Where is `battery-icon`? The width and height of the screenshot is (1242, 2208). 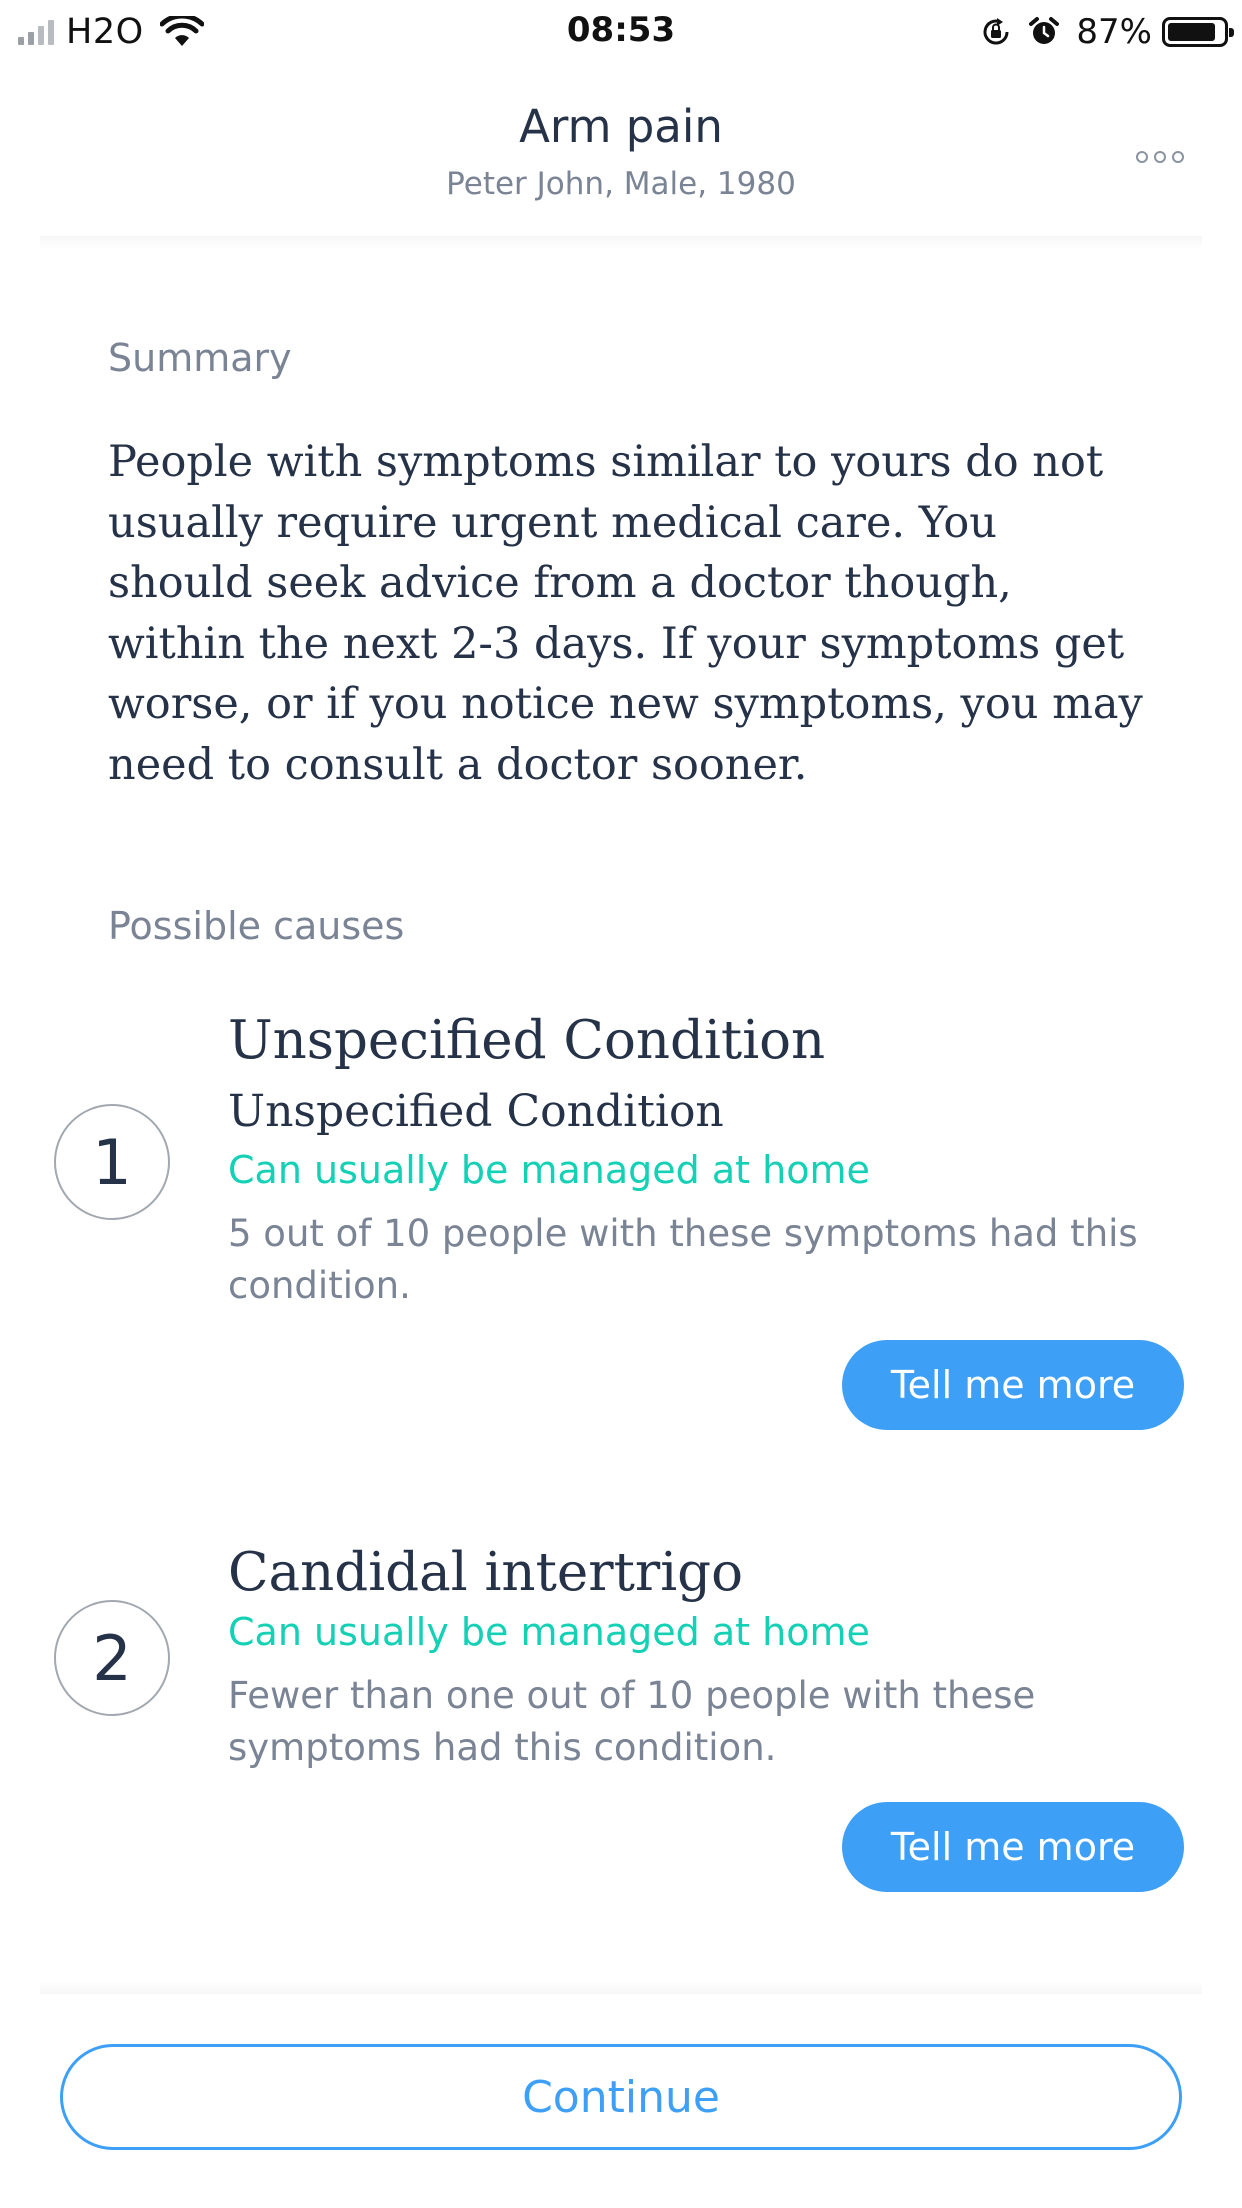 battery-icon is located at coordinates (1198, 32).